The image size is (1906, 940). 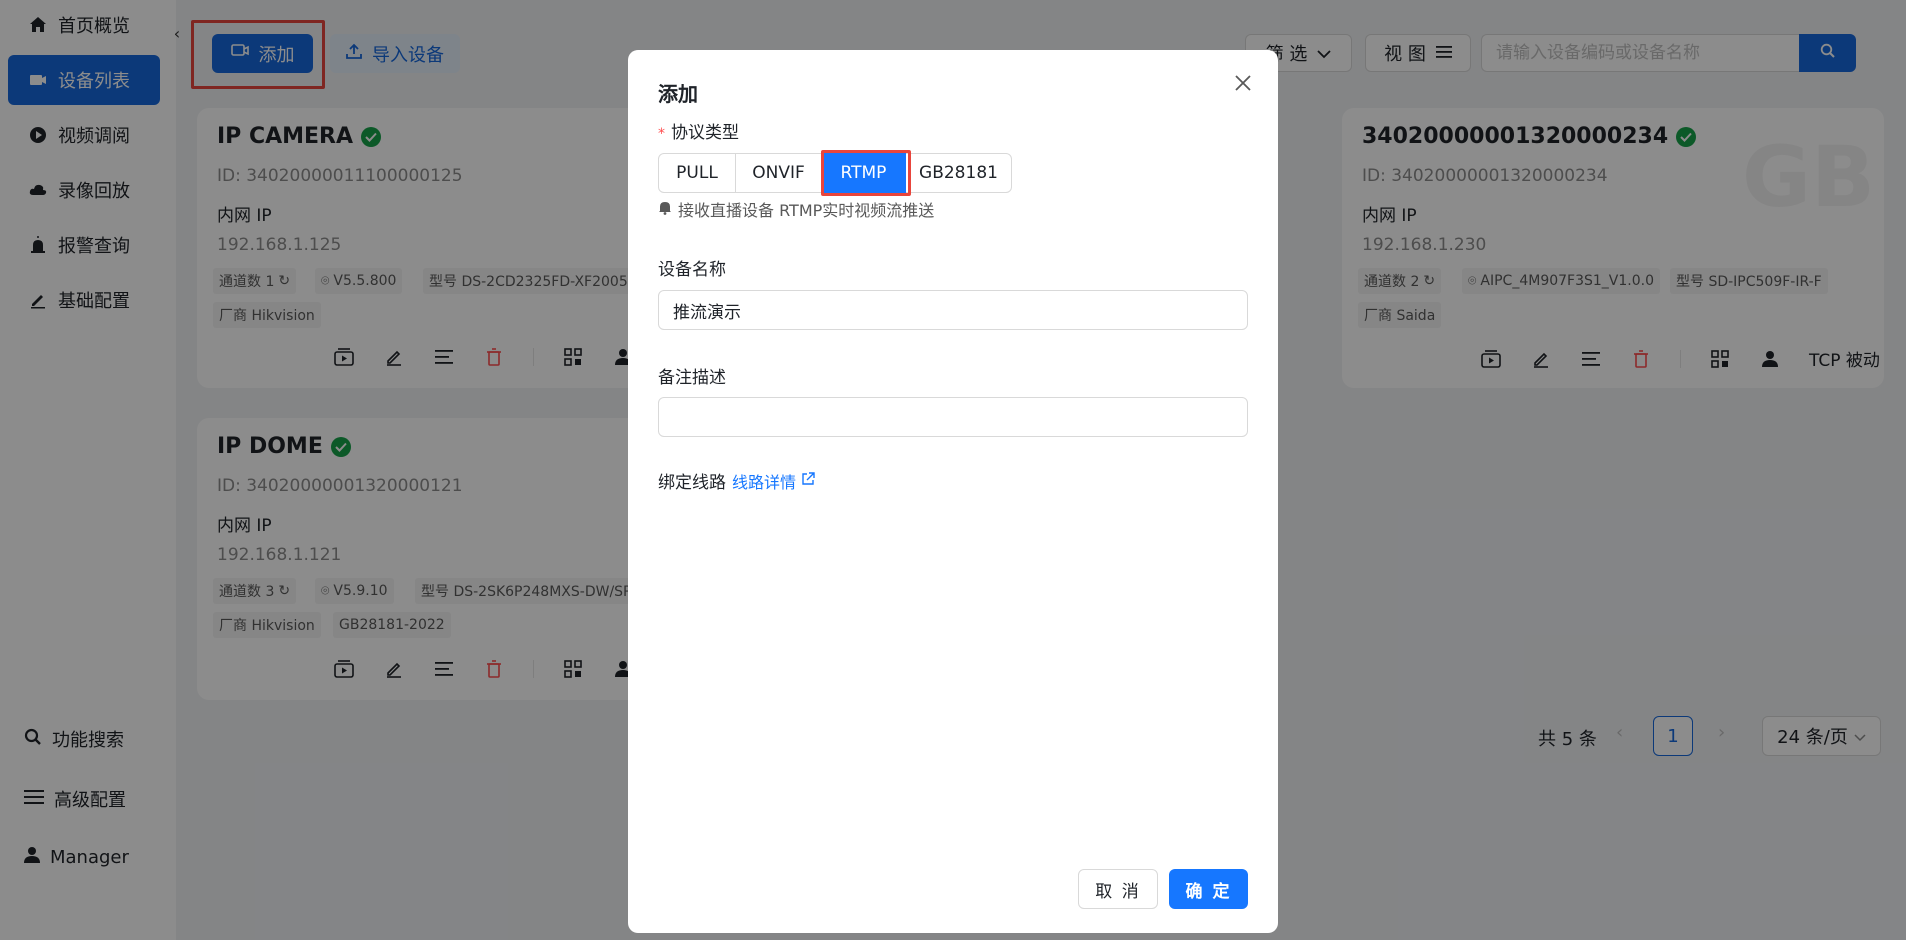 I want to click on protocol-option-gb28181: GB28181, so click(x=958, y=173).